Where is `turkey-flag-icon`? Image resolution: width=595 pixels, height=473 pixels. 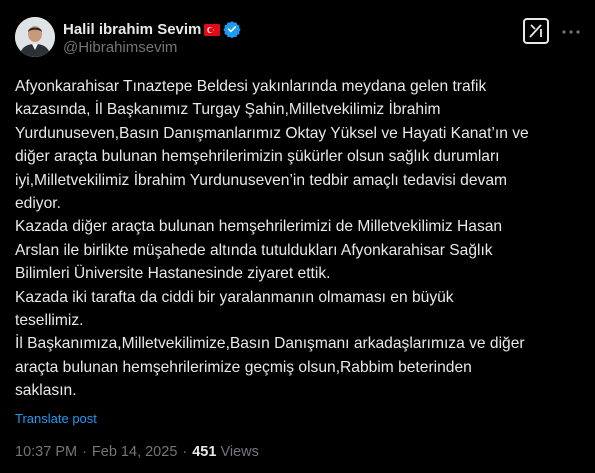 turkey-flag-icon is located at coordinates (212, 29).